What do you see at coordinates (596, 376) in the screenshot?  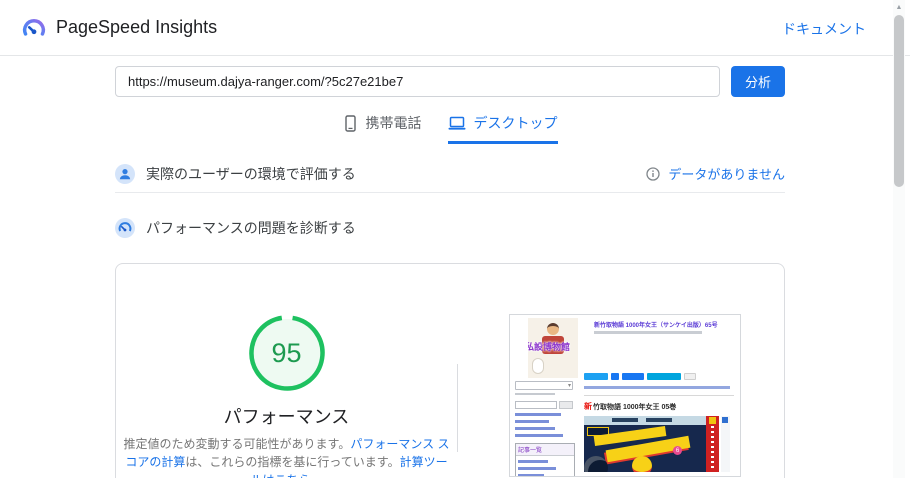 I see `tweet-button-placeholder` at bounding box center [596, 376].